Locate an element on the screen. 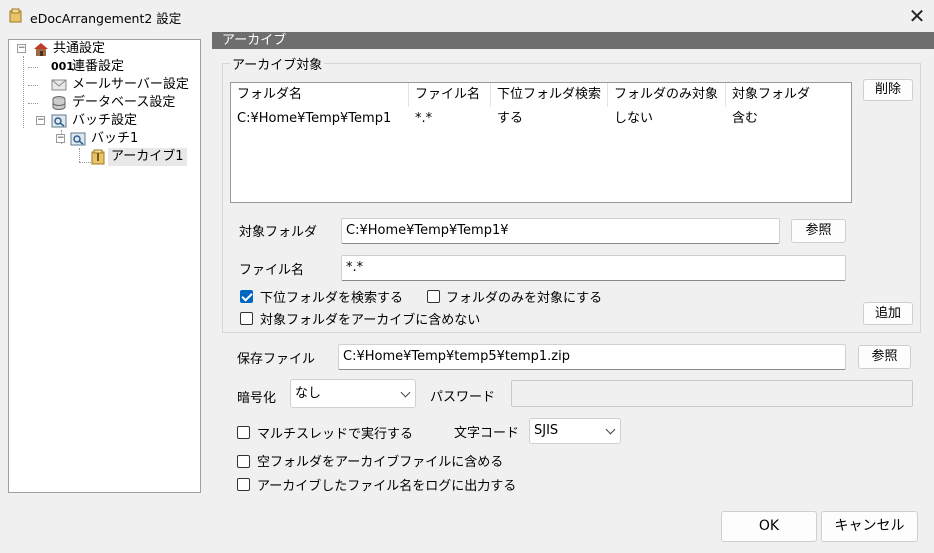 The image size is (934, 553). encryption-label: 暗号化 is located at coordinates (257, 398).